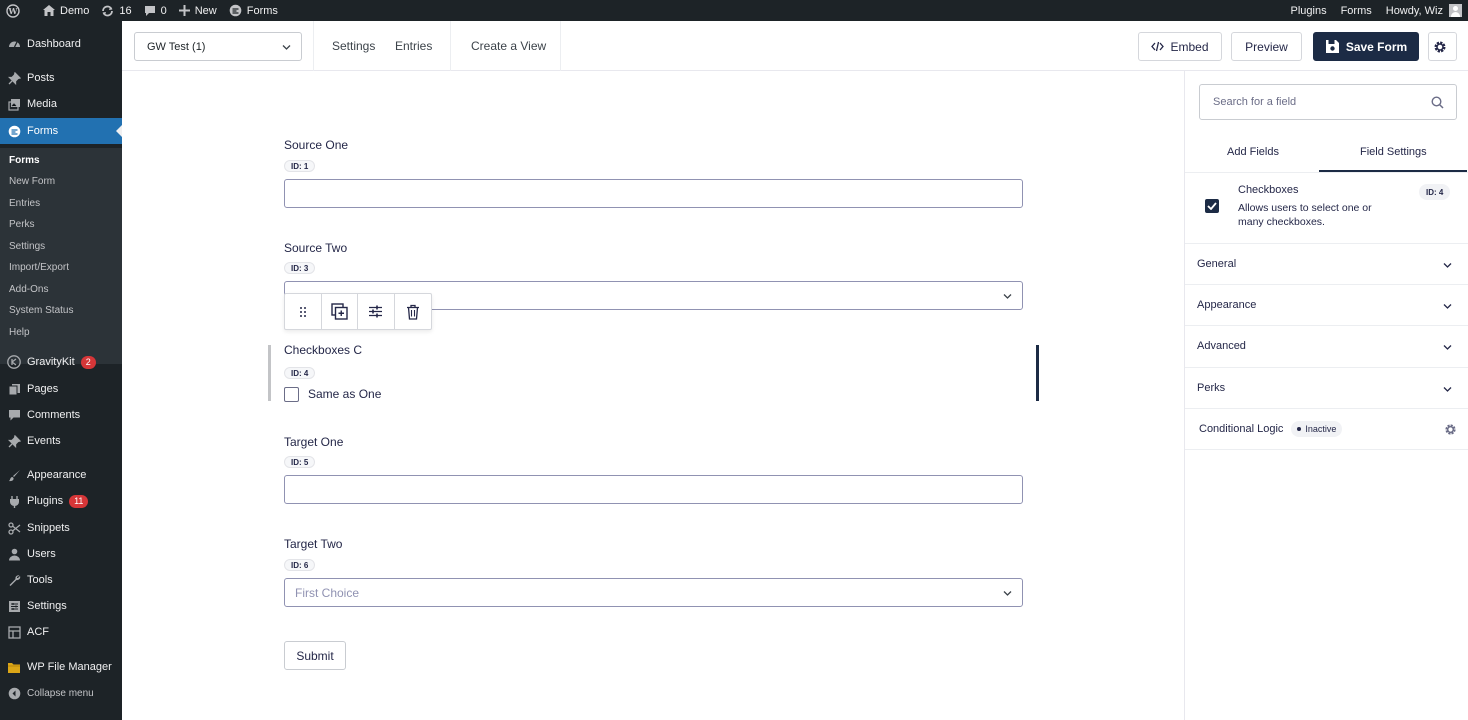 This screenshot has width=1468, height=720. What do you see at coordinates (1326, 429) in the screenshot?
I see `conditional-logic-row: Conditional Logic Inactive` at bounding box center [1326, 429].